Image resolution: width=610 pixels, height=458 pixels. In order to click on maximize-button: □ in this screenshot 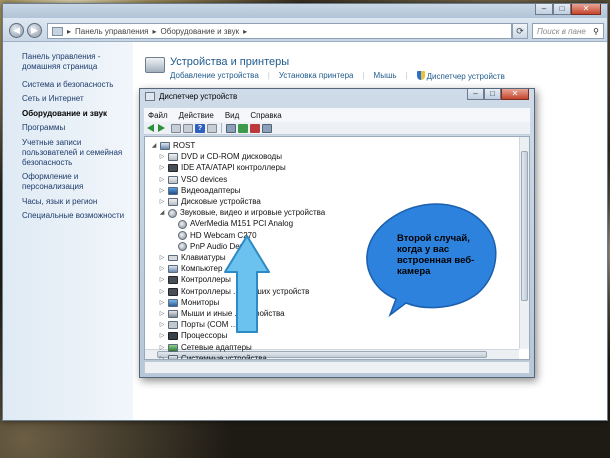, I will do `click(562, 9)`.